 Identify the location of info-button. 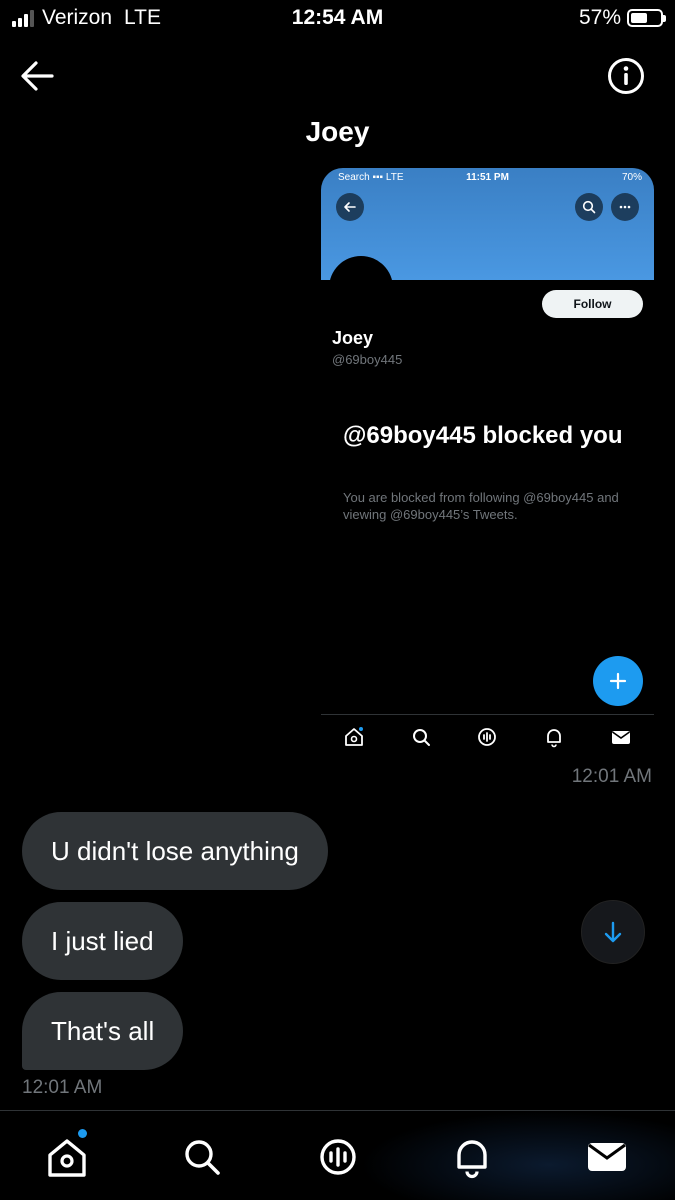
(626, 76).